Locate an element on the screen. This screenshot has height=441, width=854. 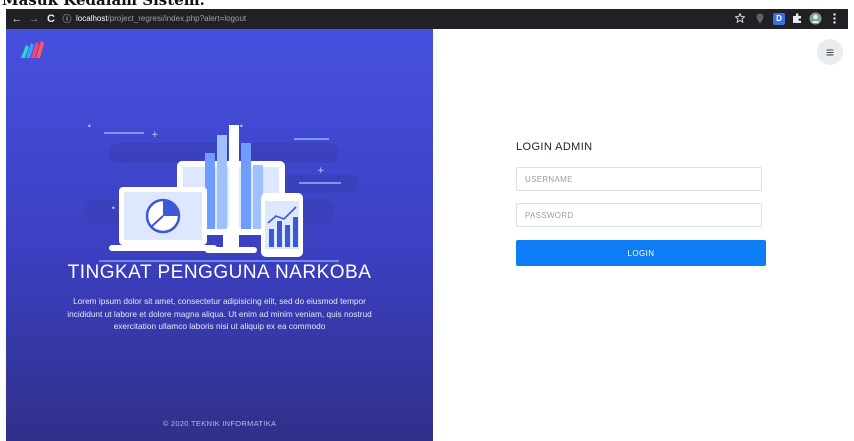
url-path: /project_regresi/index.php?alert=logout is located at coordinates (177, 18).